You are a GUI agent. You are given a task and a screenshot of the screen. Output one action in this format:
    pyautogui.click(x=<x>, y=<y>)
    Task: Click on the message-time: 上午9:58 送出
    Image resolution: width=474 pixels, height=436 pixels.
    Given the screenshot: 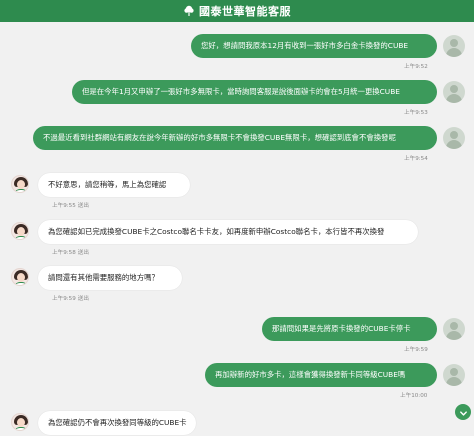 What is the action you would take?
    pyautogui.click(x=70, y=252)
    